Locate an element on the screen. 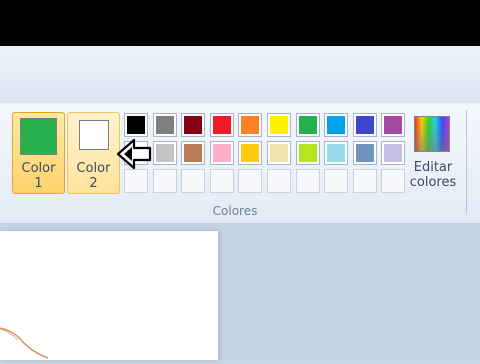 This screenshot has height=364, width=480. color2-label-line1: Color is located at coordinates (93, 168).